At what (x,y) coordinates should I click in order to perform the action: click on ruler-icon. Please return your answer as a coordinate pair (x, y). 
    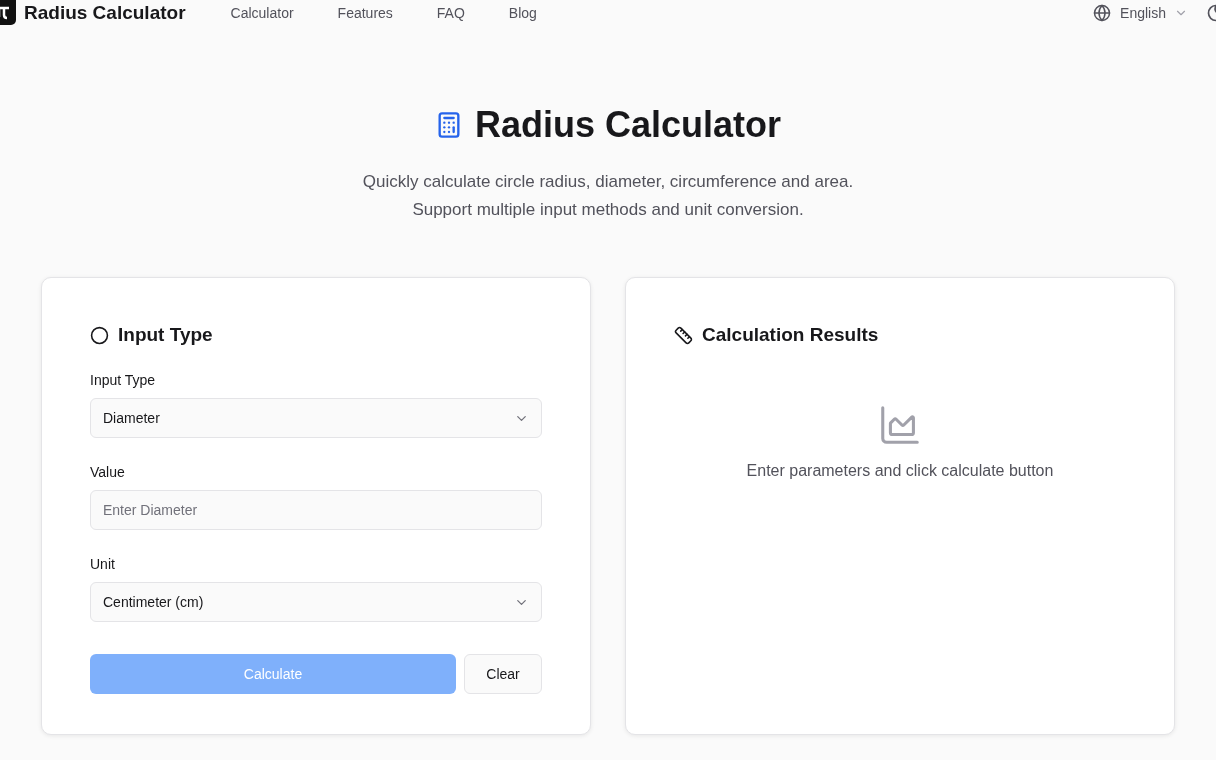
    Looking at the image, I should click on (683, 335).